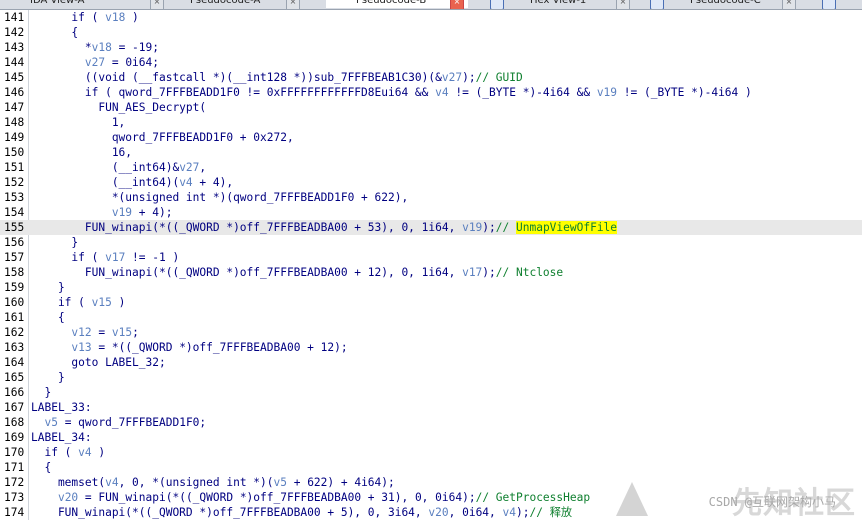 The height and width of the screenshot is (522, 862). What do you see at coordinates (14, 92) in the screenshot?
I see `line-number: 146` at bounding box center [14, 92].